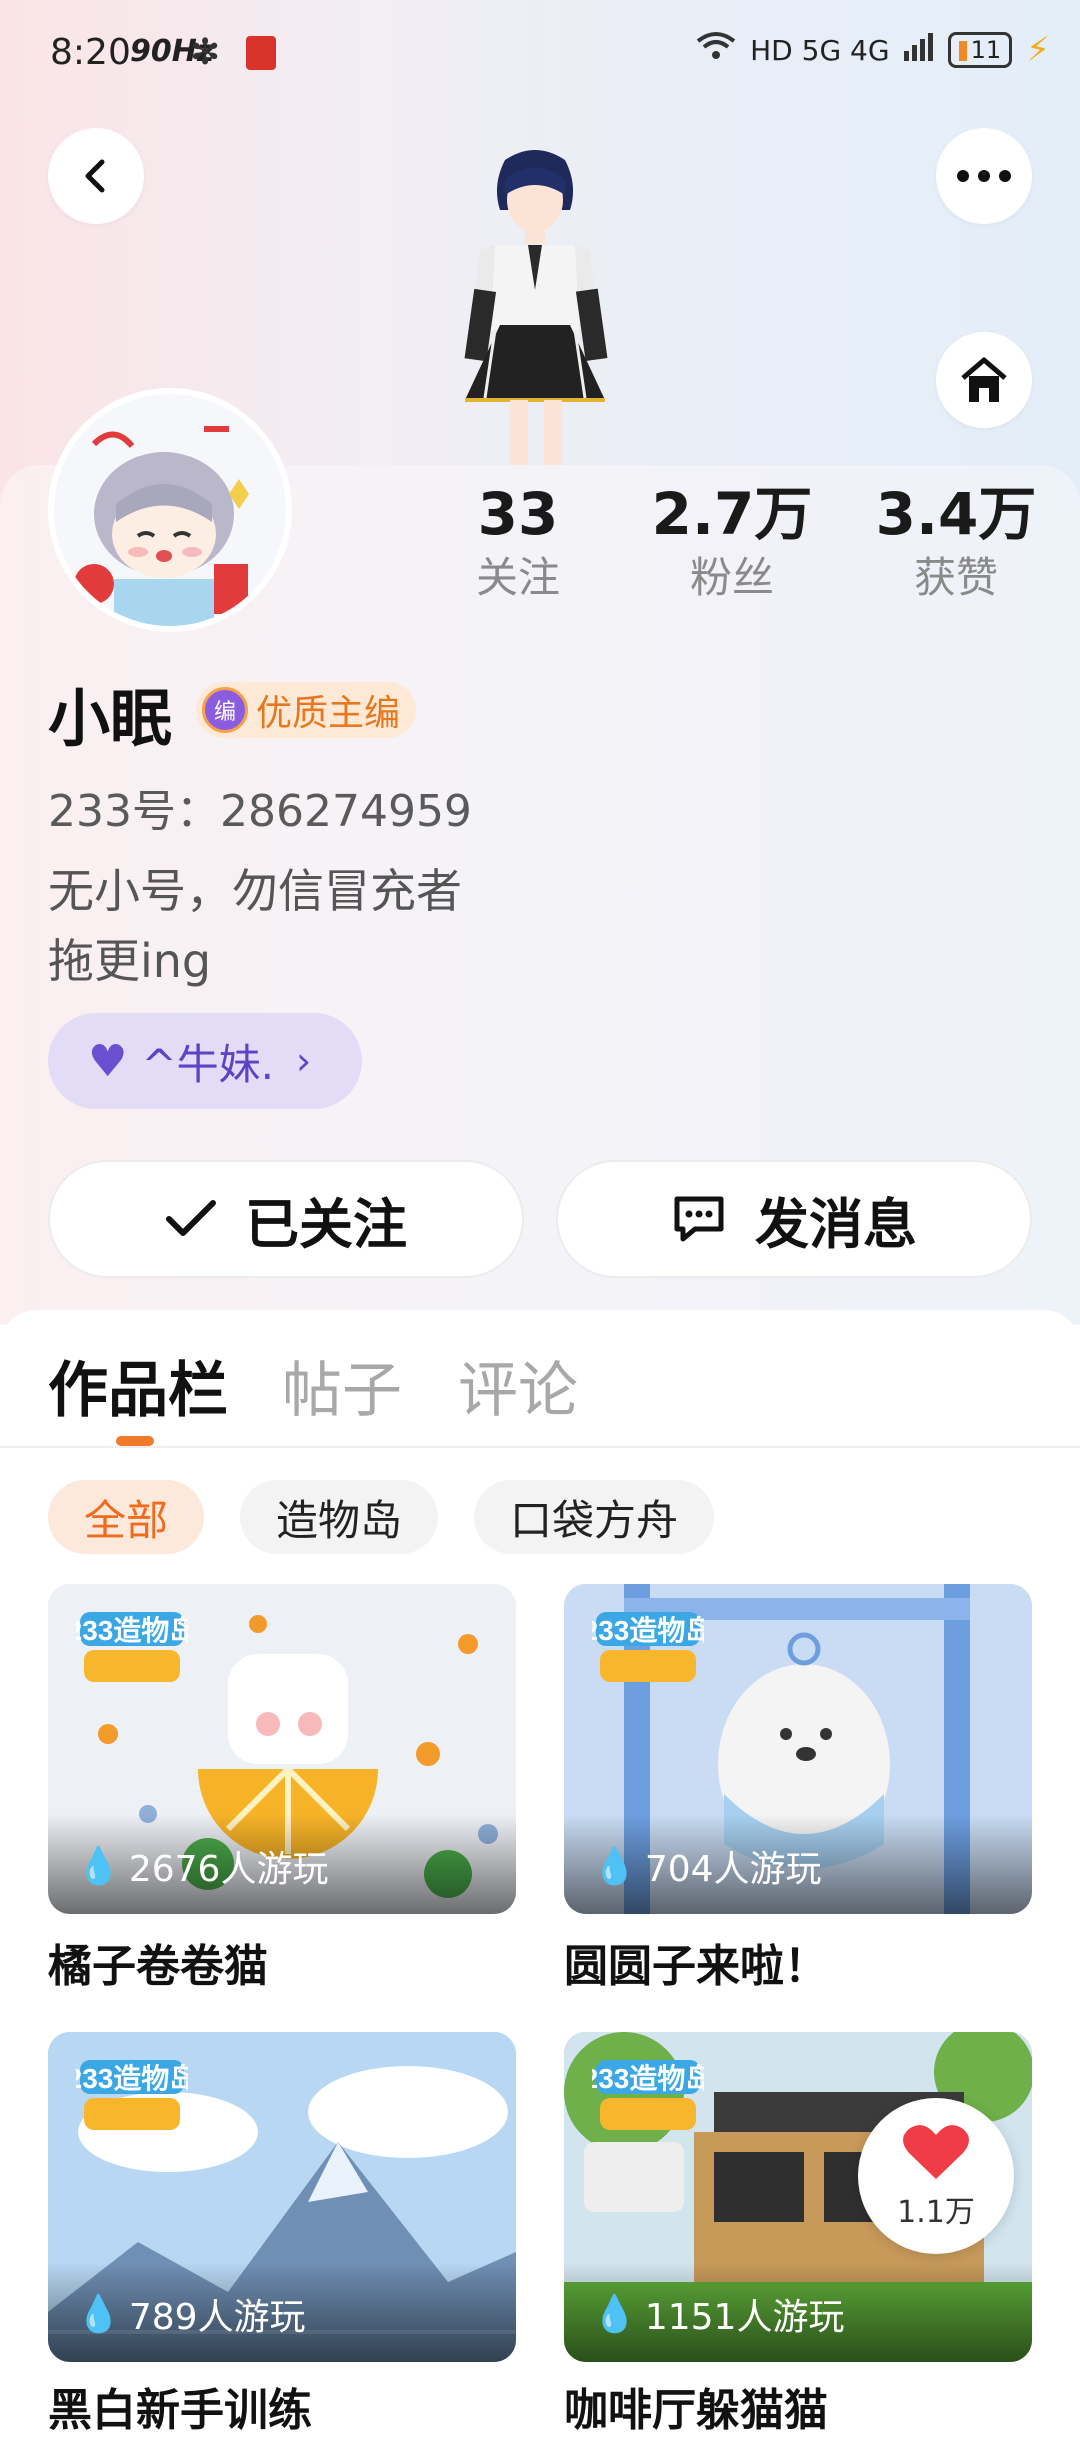 This screenshot has width=1080, height=2438. I want to click on likes-stat: 3.4万 获赞, so click(956, 542).